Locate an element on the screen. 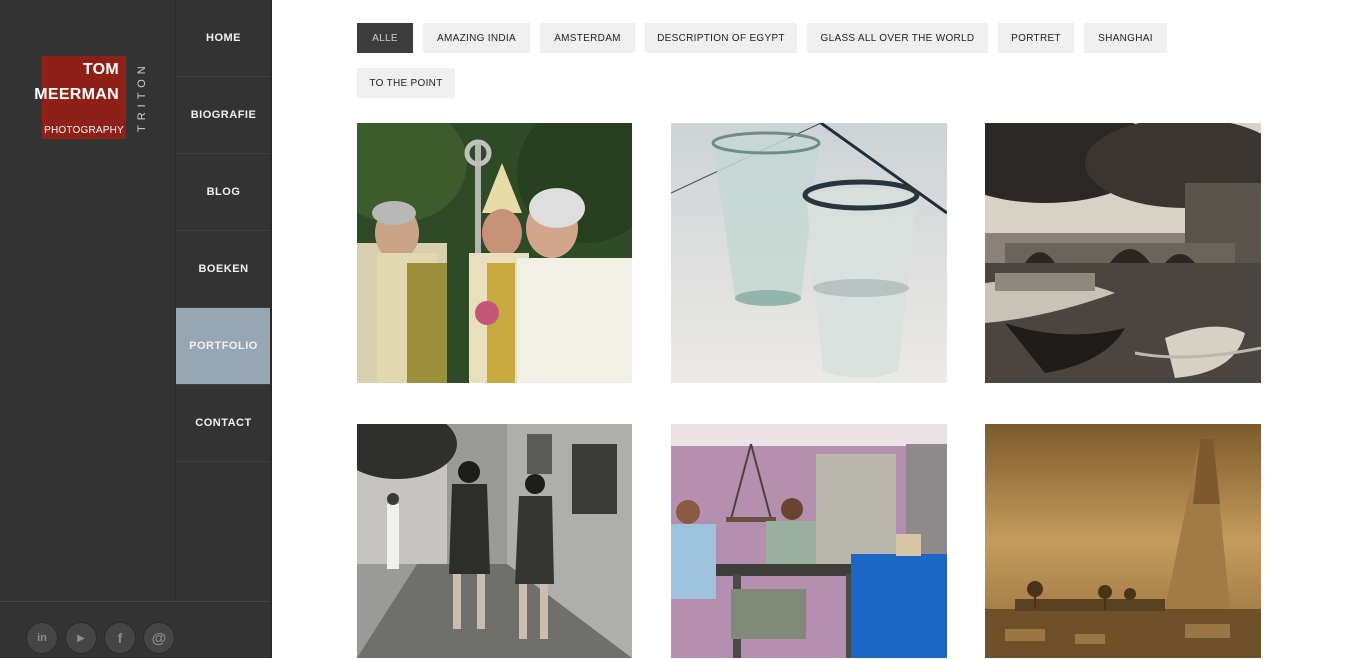 The image size is (1351, 659). gallery-photo-men-at-table is located at coordinates (809, 541).